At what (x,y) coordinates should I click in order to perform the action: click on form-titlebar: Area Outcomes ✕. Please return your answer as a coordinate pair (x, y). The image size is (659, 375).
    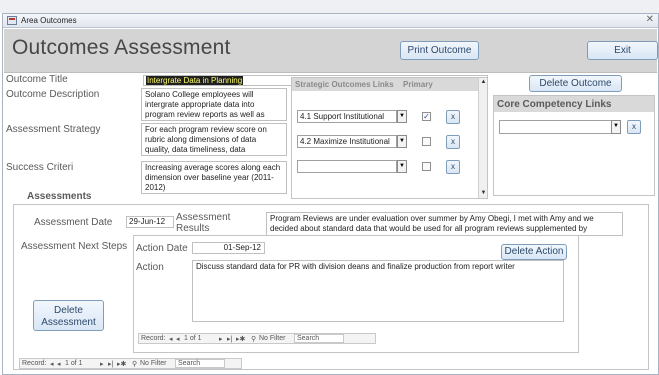
    Looking at the image, I should click on (330, 21).